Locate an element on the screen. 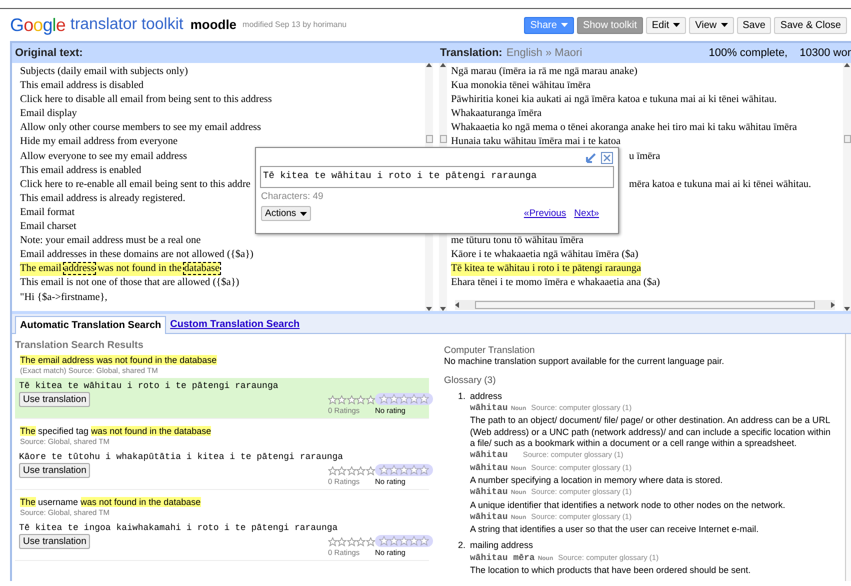 The height and width of the screenshot is (586, 851). source-line: Email display is located at coordinates (48, 114).